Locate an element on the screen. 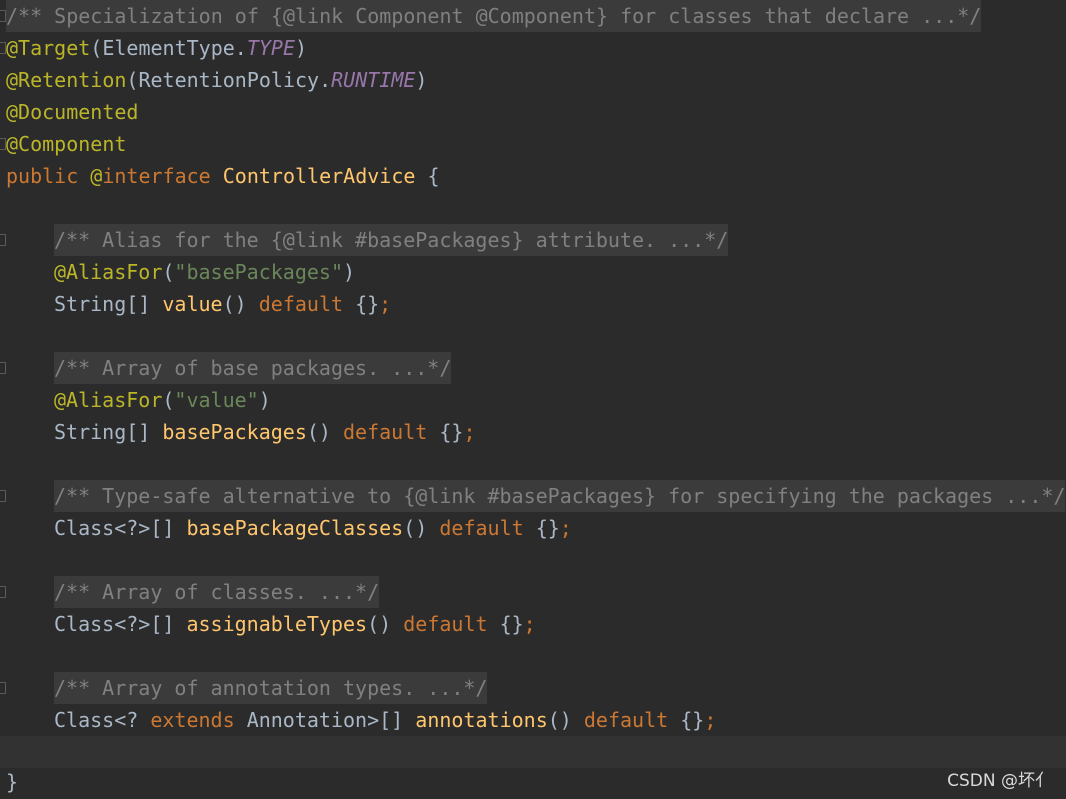 The width and height of the screenshot is (1066, 799). code-line-9: @AliasFor("basePackages") is located at coordinates (533, 272).